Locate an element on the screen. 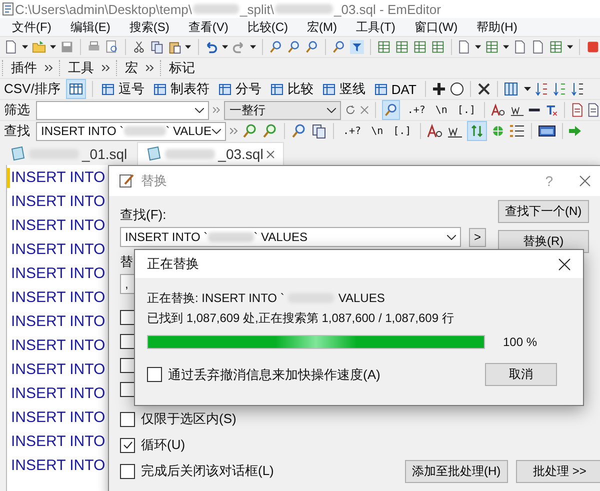 This screenshot has height=491, width=600. cancel-button: 取消 is located at coordinates (521, 374).